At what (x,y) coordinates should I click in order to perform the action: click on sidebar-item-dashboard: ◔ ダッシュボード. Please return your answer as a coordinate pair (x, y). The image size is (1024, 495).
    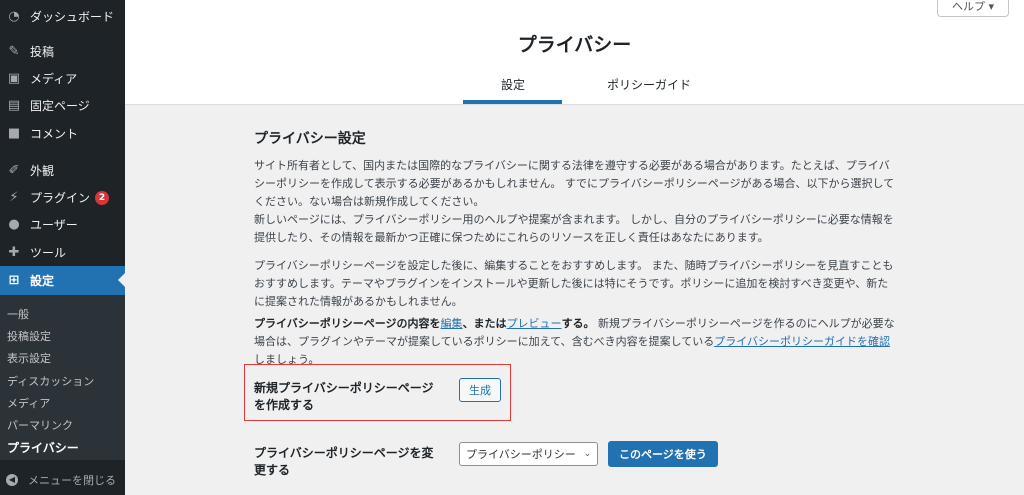
    Looking at the image, I should click on (62, 16).